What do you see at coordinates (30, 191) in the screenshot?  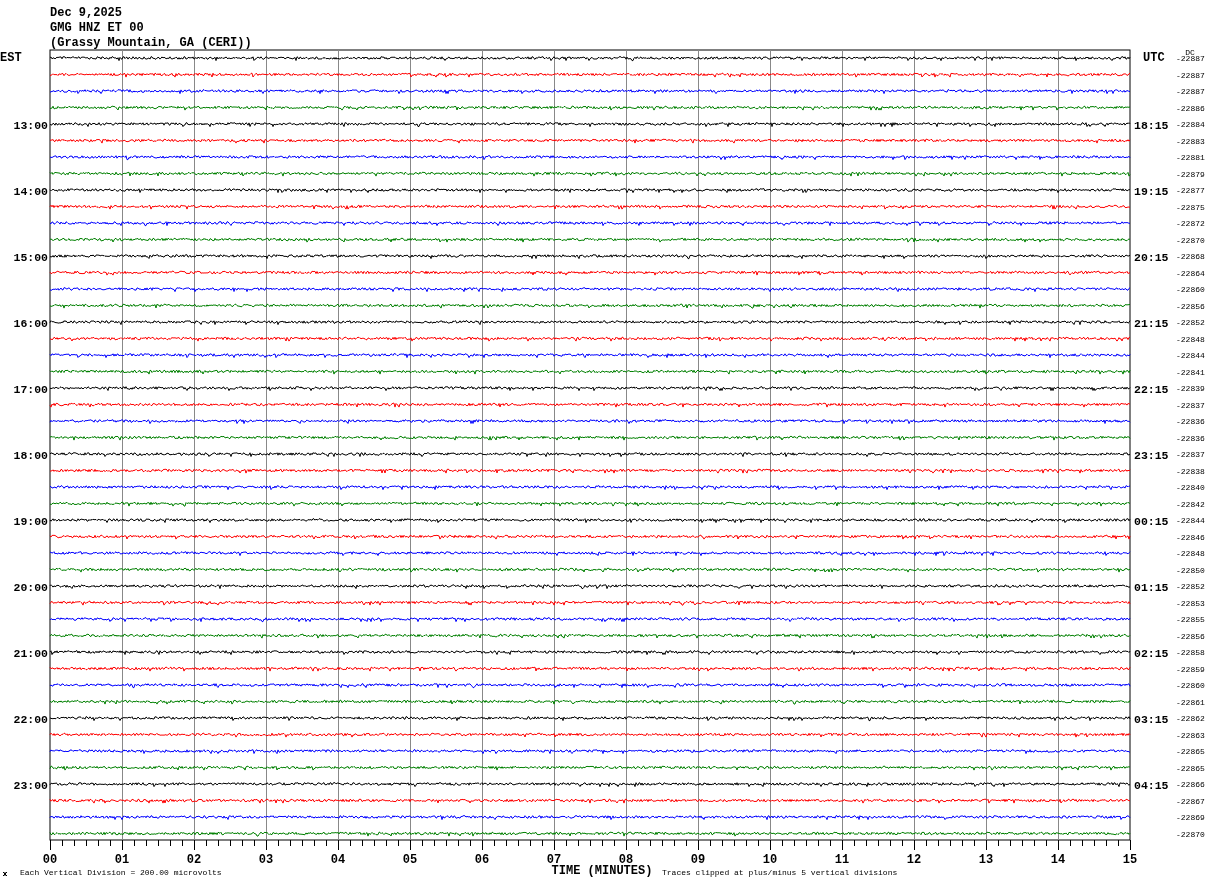 I see `est-time-label: 14:00` at bounding box center [30, 191].